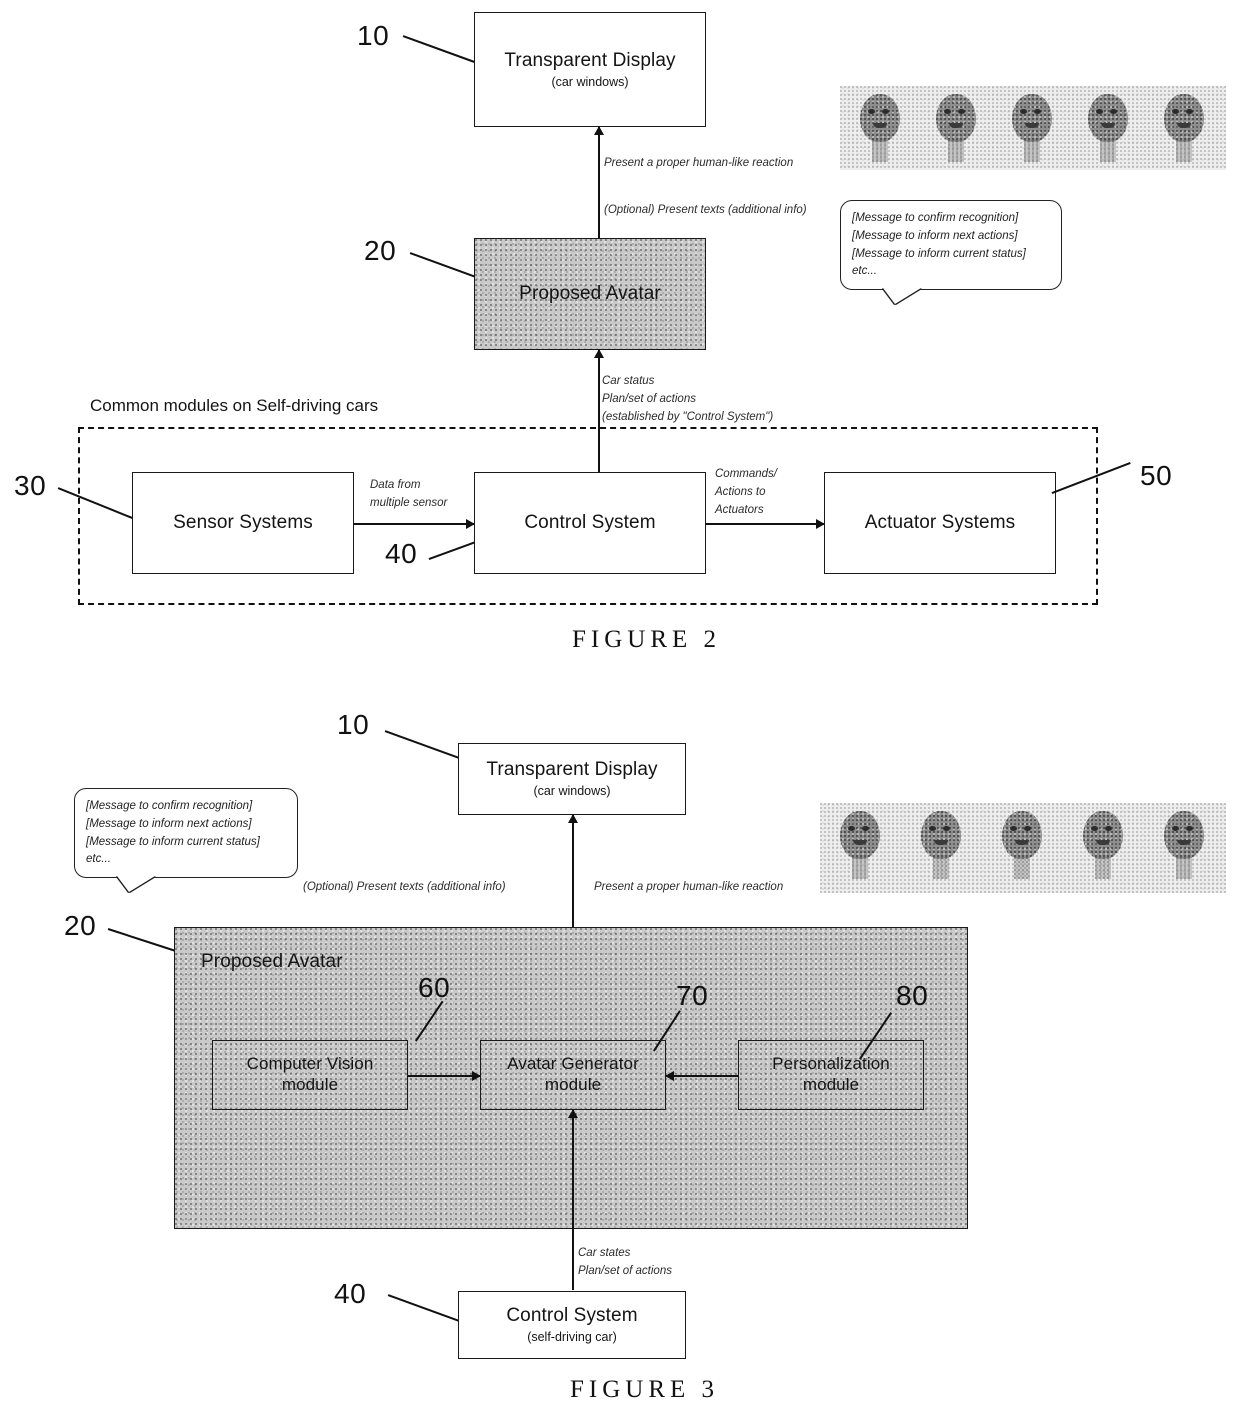 This screenshot has height=1417, width=1240. Describe the element at coordinates (573, 1064) in the screenshot. I see `box-title-line1: Avatar Generator` at that location.